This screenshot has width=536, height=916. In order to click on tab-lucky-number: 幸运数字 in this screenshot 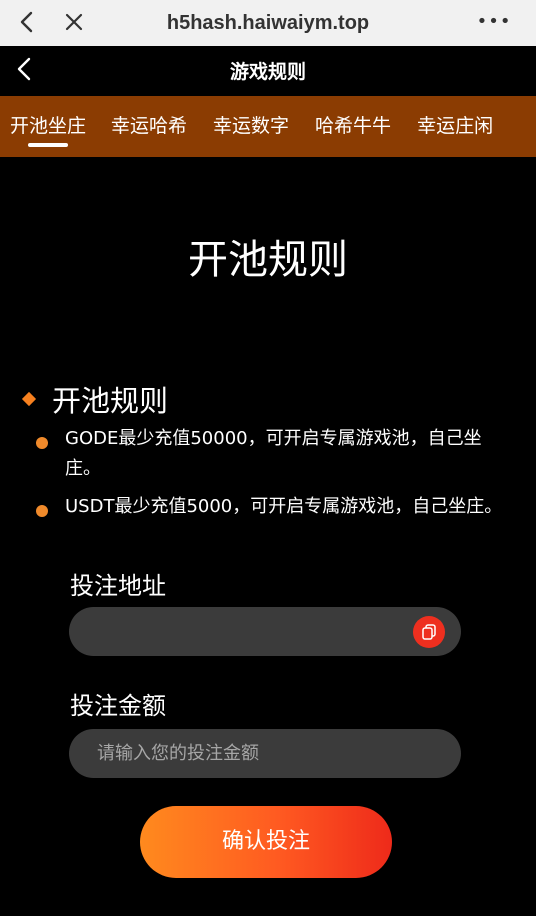, I will do `click(251, 126)`.